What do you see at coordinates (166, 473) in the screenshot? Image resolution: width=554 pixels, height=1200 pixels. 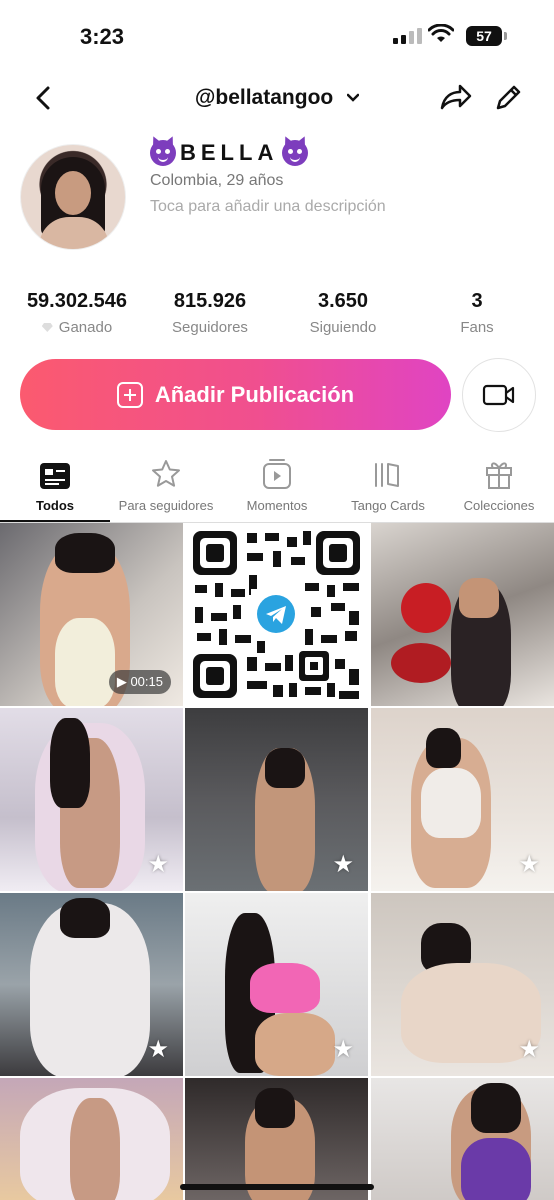 I see `star-icon` at bounding box center [166, 473].